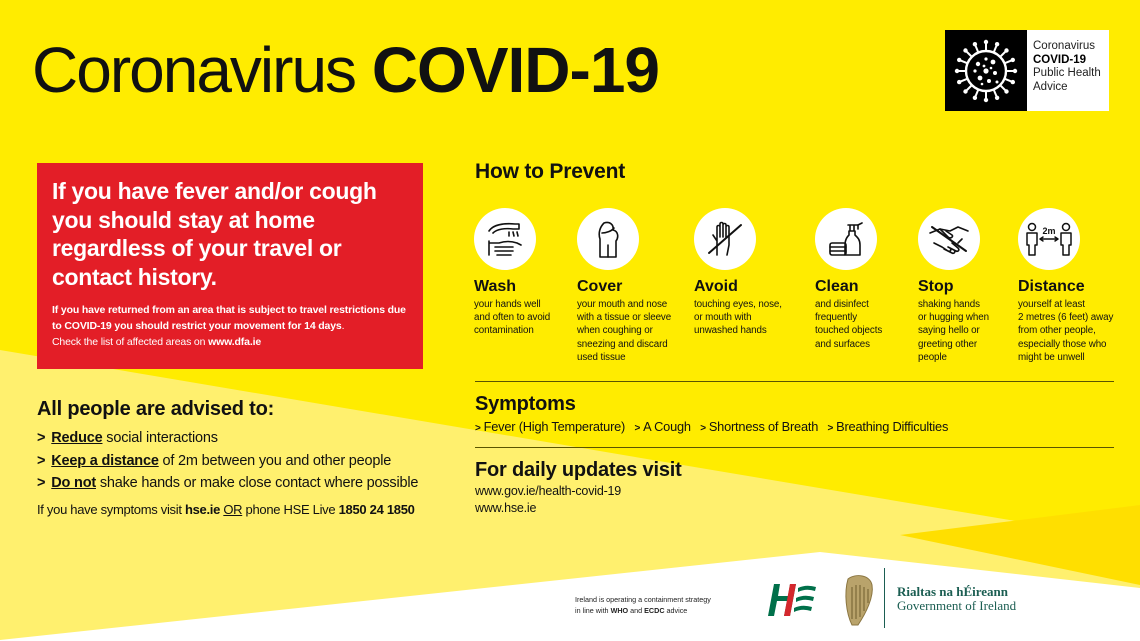  Describe the element at coordinates (667, 426) in the screenshot. I see `symptom-text: A Cough` at that location.